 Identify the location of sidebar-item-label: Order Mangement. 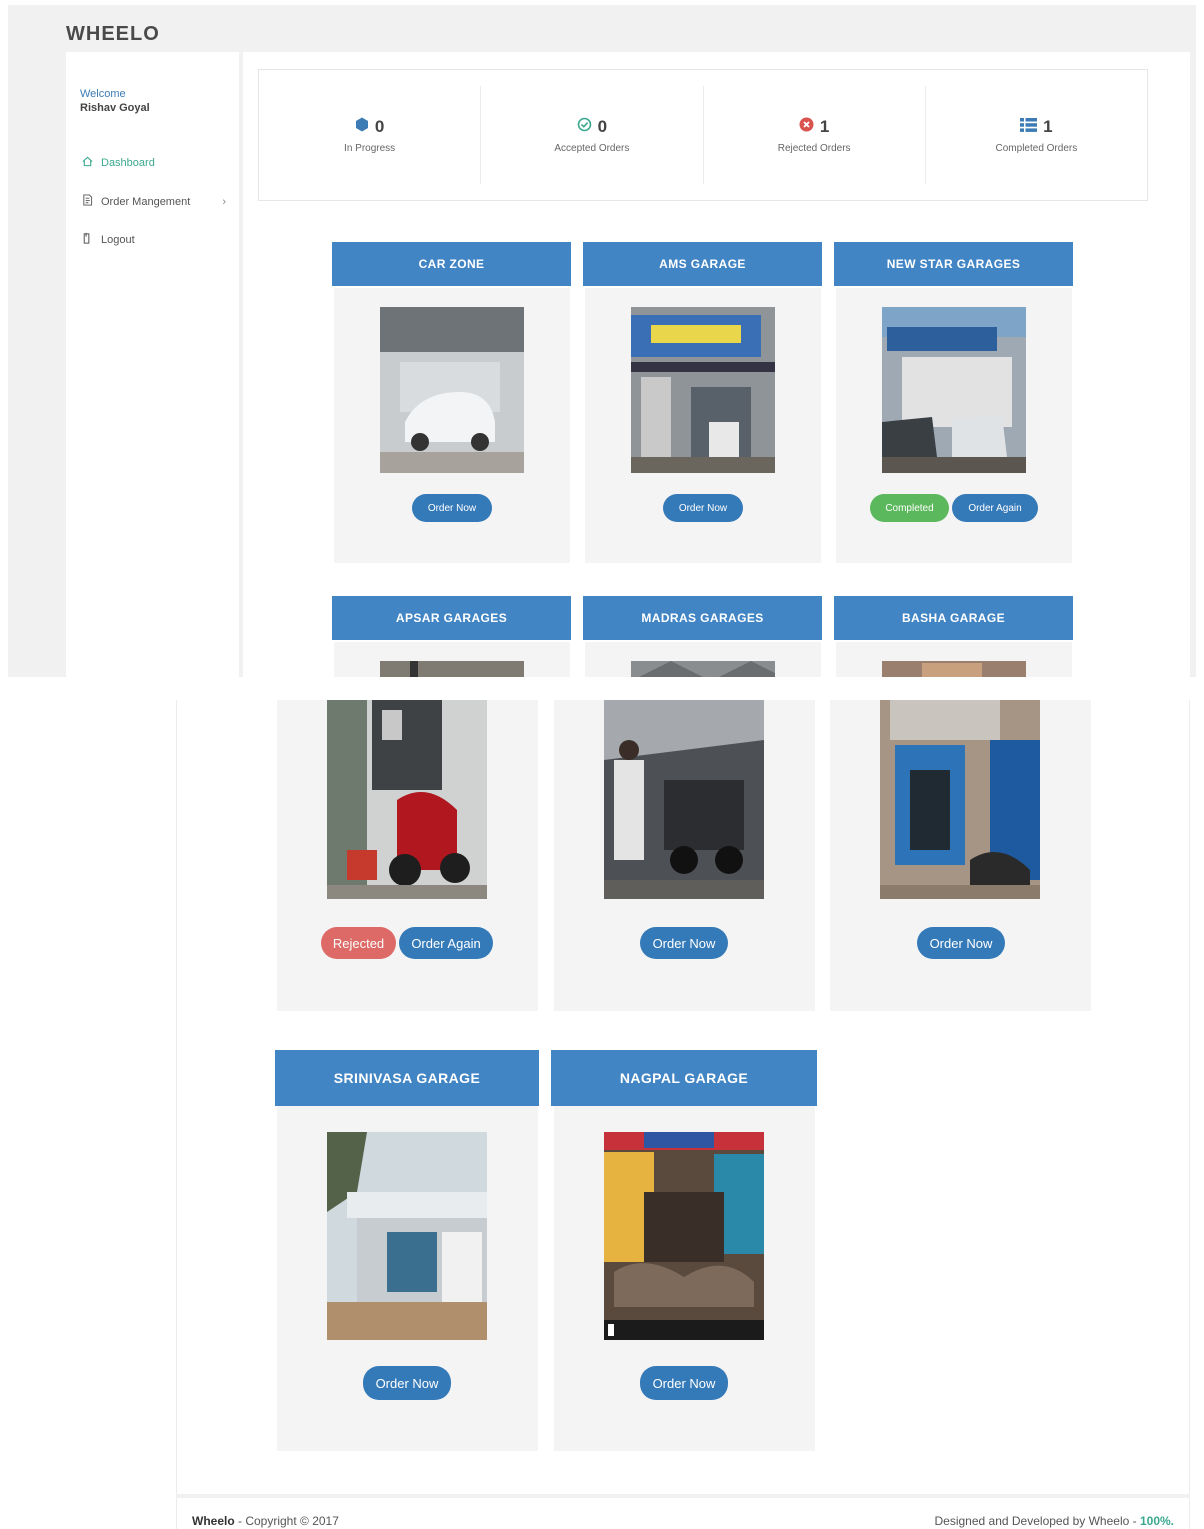
(146, 201).